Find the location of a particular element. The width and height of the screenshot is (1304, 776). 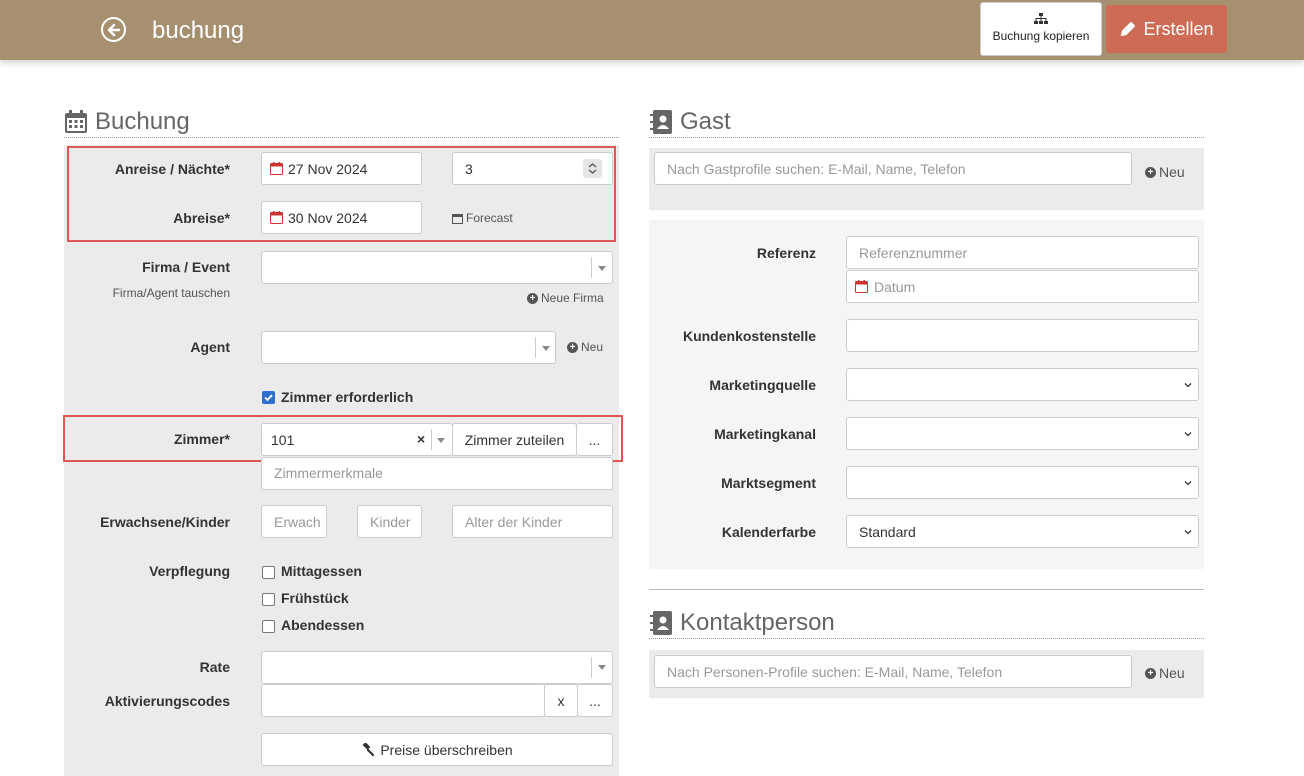

rate-select is located at coordinates (437, 667).